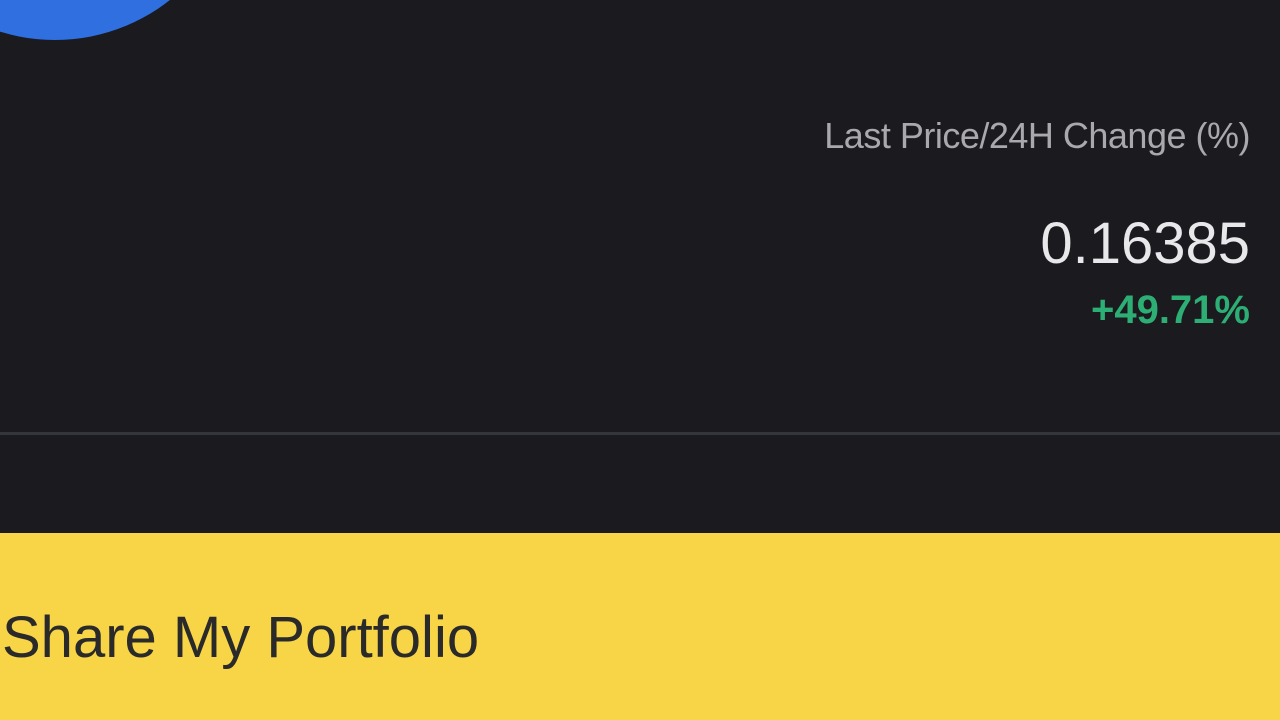  Describe the element at coordinates (1037, 135) in the screenshot. I see `price-header-label: Last Price/24H Change (%)` at that location.